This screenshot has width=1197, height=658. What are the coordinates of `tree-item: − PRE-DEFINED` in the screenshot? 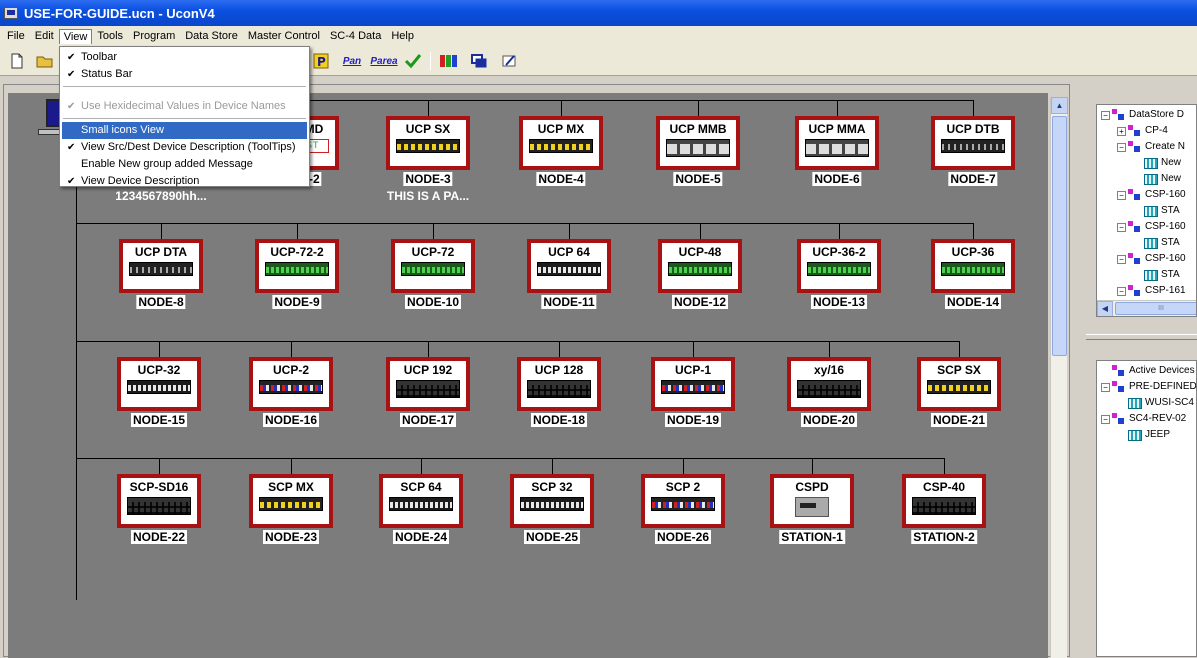 It's located at (1148, 387).